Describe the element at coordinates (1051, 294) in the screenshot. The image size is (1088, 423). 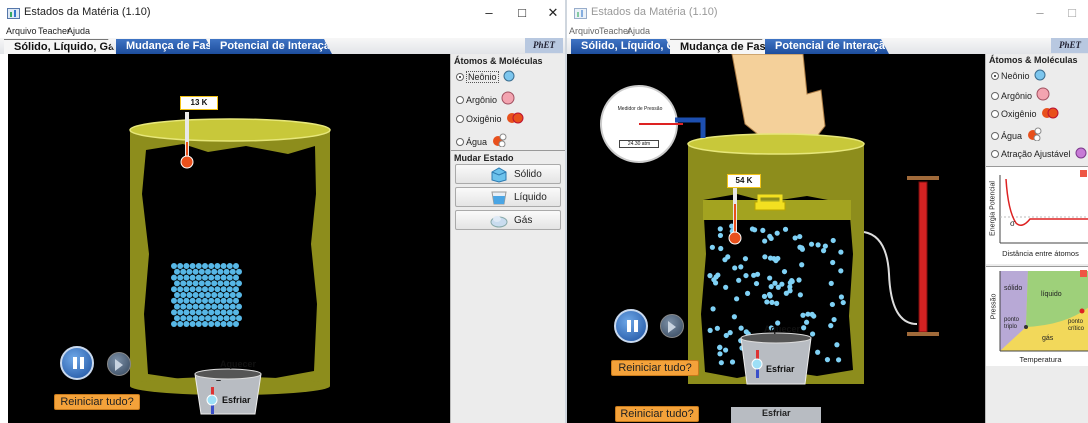
I see `liquid-label: líquido` at that location.